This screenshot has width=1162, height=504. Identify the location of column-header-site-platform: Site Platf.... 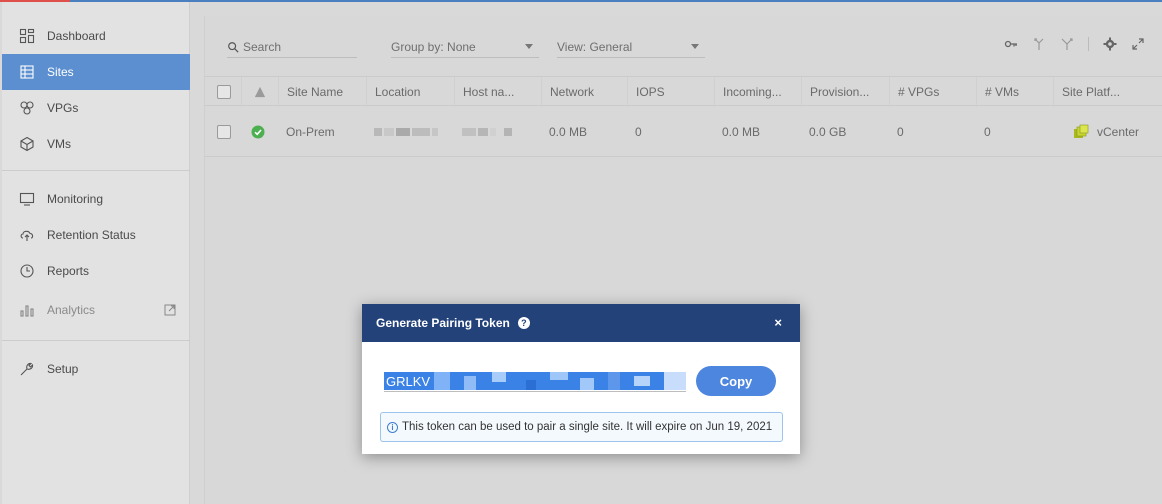
(1107, 92).